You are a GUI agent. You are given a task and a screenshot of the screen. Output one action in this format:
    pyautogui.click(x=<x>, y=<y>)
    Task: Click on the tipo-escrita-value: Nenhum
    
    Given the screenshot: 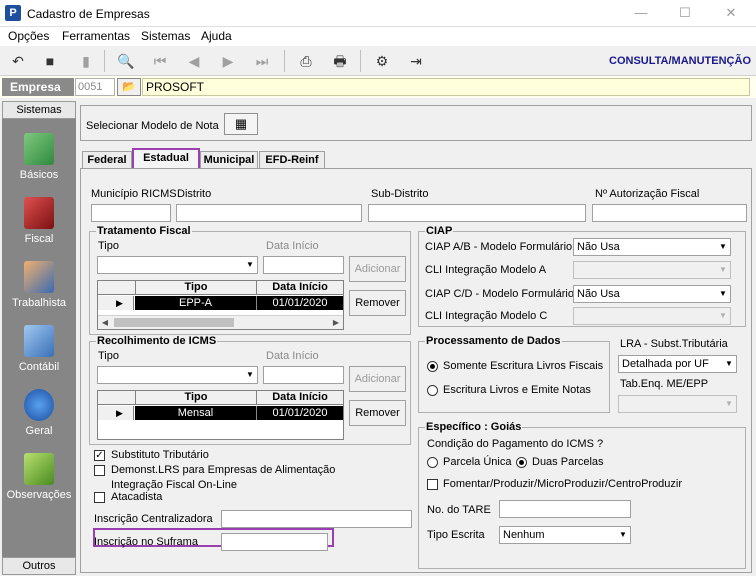 What is the action you would take?
    pyautogui.click(x=524, y=535)
    